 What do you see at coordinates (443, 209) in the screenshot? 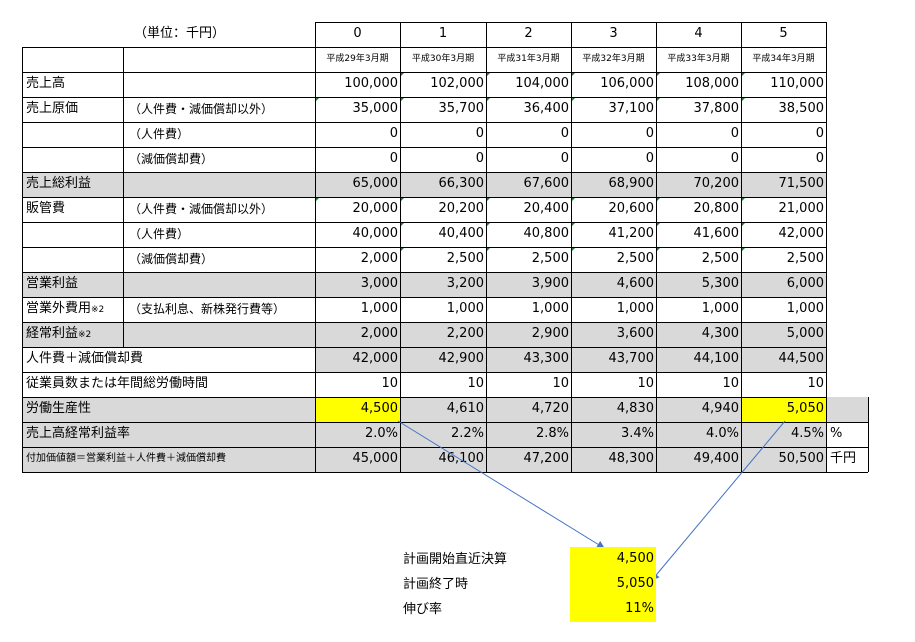
I see `value-cell: 20,200` at bounding box center [443, 209].